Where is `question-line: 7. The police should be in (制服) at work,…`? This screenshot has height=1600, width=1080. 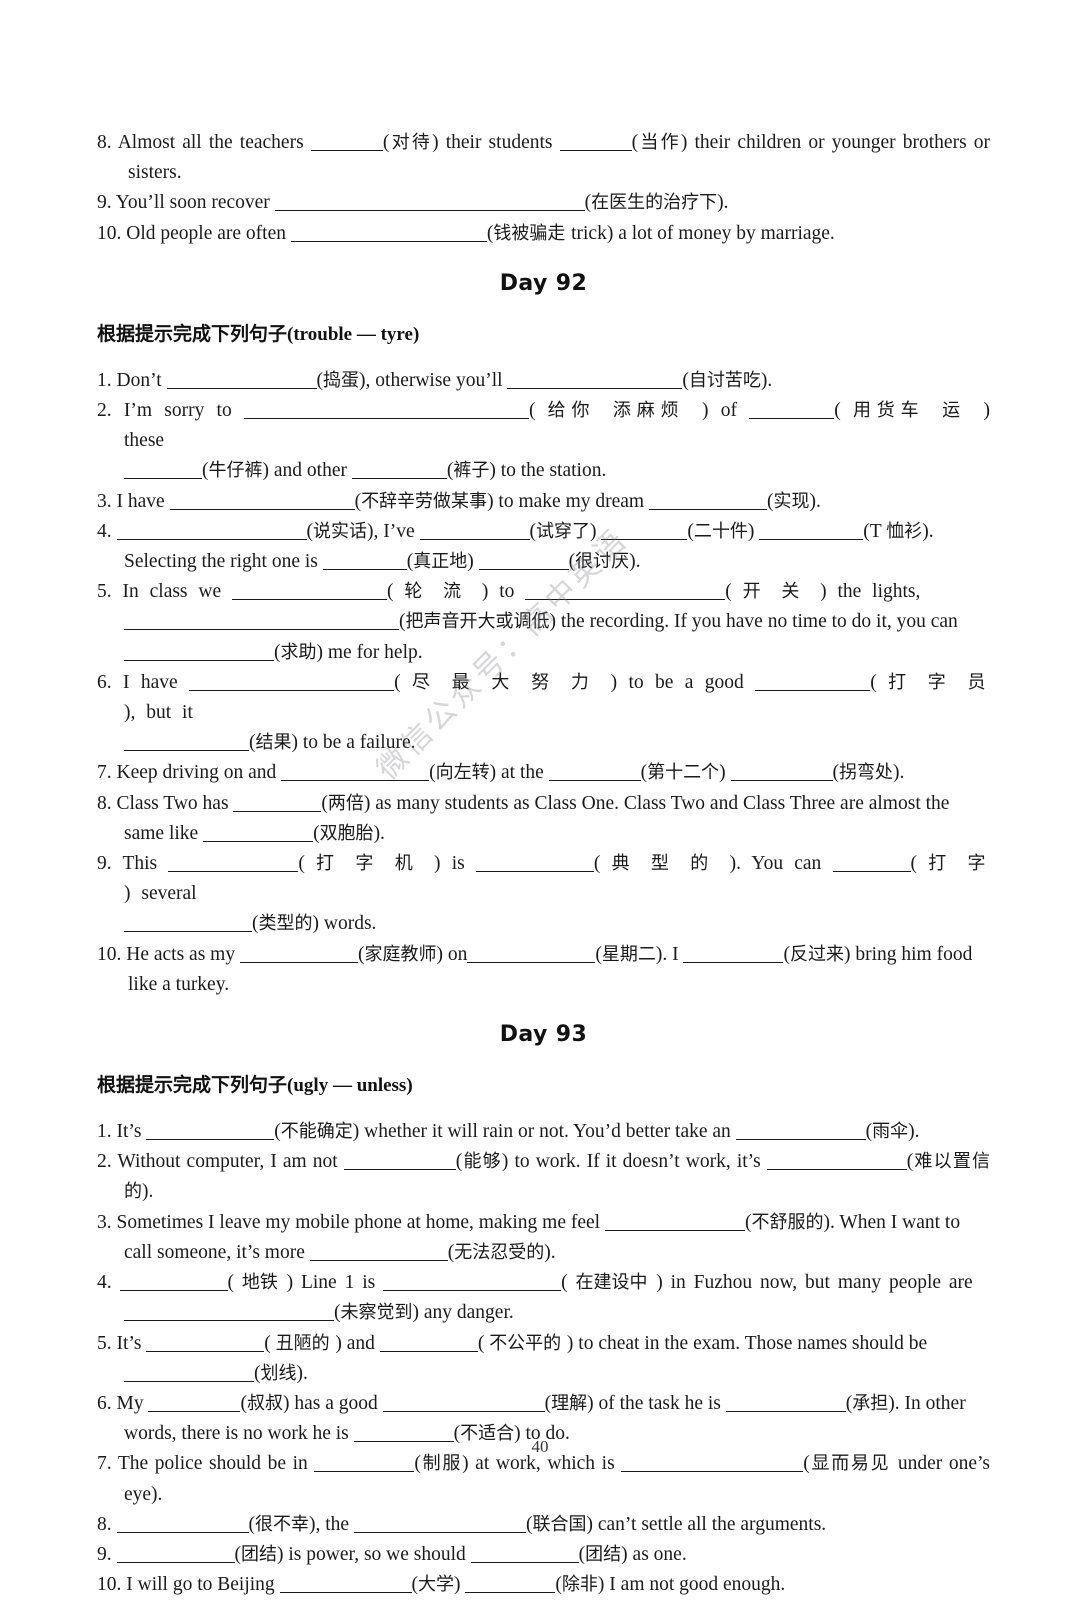
question-line: 7. The police should be in (制服) at work,… is located at coordinates (543, 1479).